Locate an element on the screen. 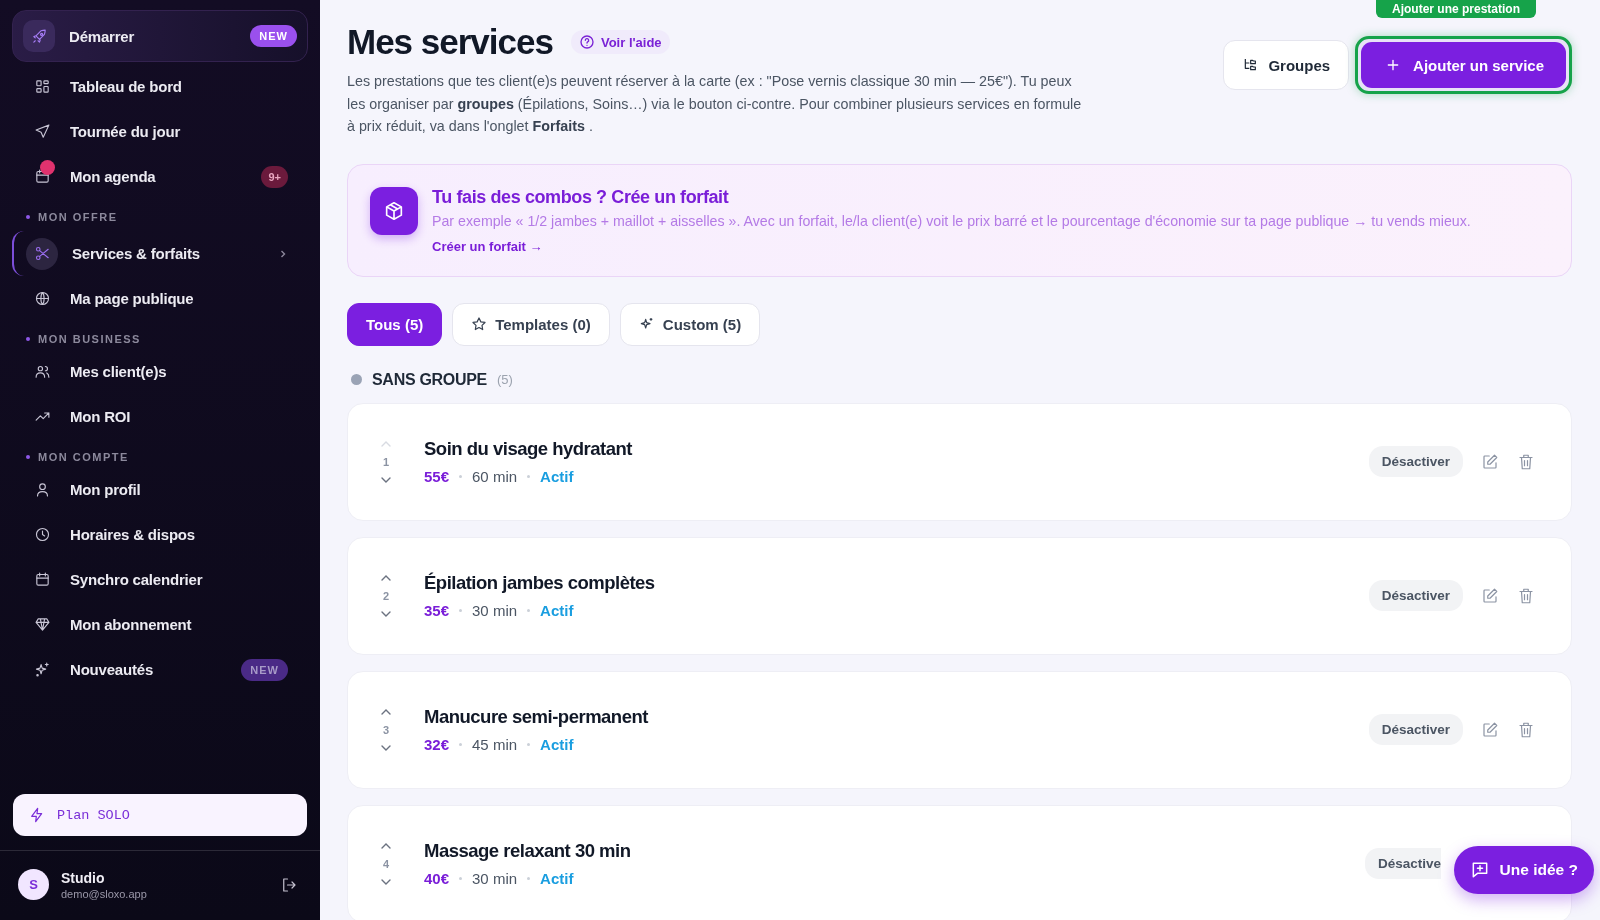 The image size is (1600, 920). rocket-icon is located at coordinates (39, 36).